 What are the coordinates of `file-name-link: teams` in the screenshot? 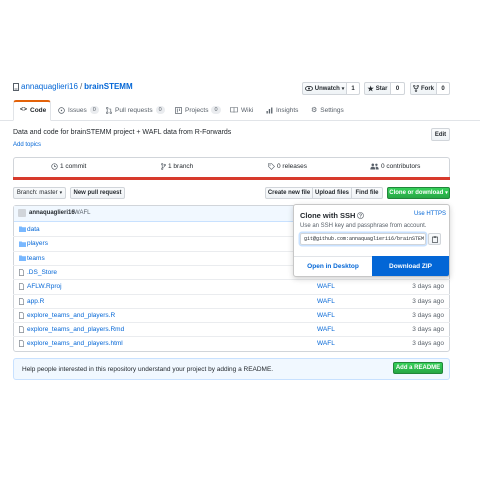 It's located at (36, 258).